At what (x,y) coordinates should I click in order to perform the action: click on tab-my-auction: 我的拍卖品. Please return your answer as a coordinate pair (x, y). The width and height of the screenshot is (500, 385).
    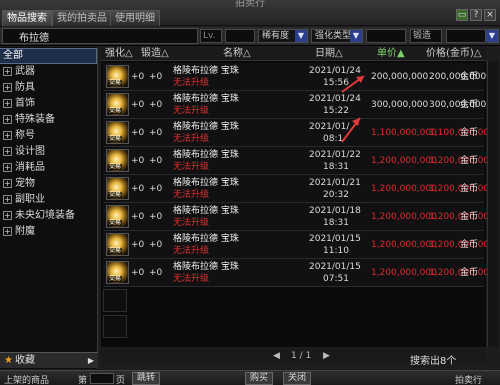
    Looking at the image, I should click on (82, 18).